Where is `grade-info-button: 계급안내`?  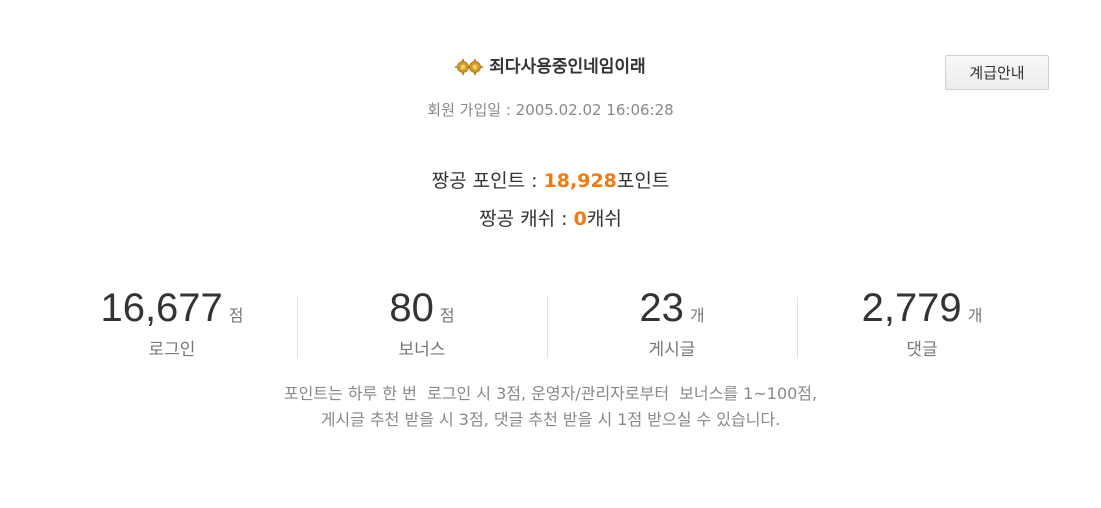
grade-info-button: 계급안내 is located at coordinates (997, 72).